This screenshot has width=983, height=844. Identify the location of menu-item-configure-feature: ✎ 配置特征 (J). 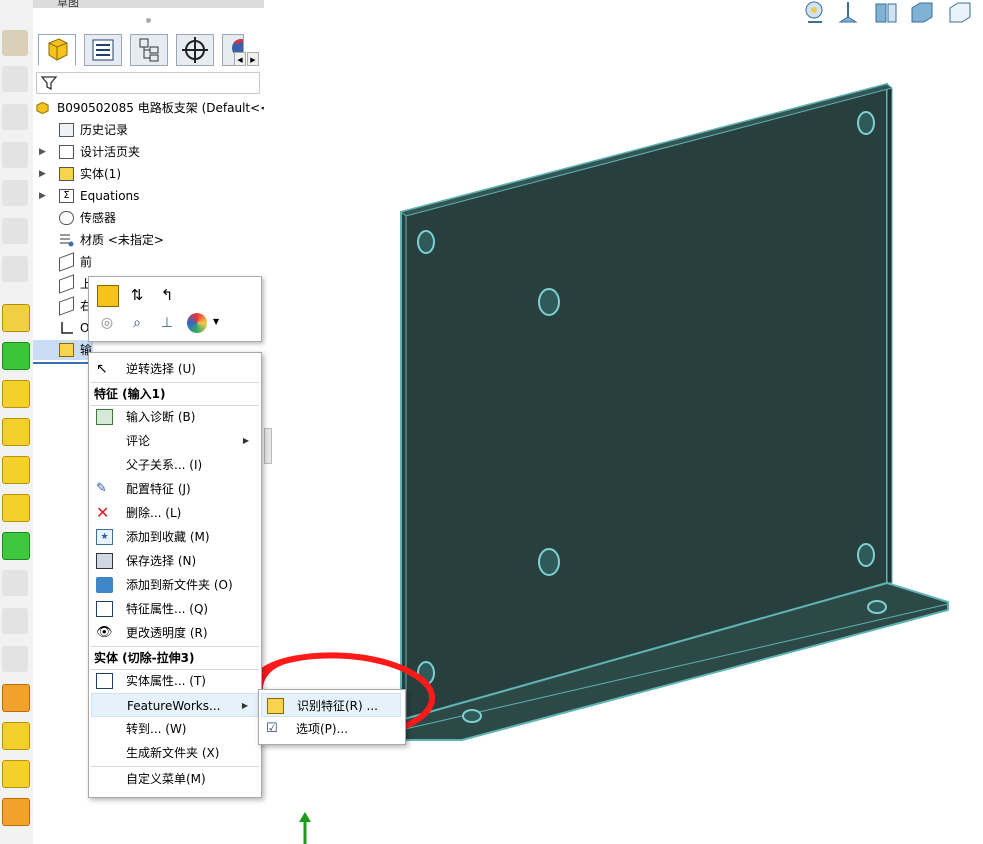
(175, 489).